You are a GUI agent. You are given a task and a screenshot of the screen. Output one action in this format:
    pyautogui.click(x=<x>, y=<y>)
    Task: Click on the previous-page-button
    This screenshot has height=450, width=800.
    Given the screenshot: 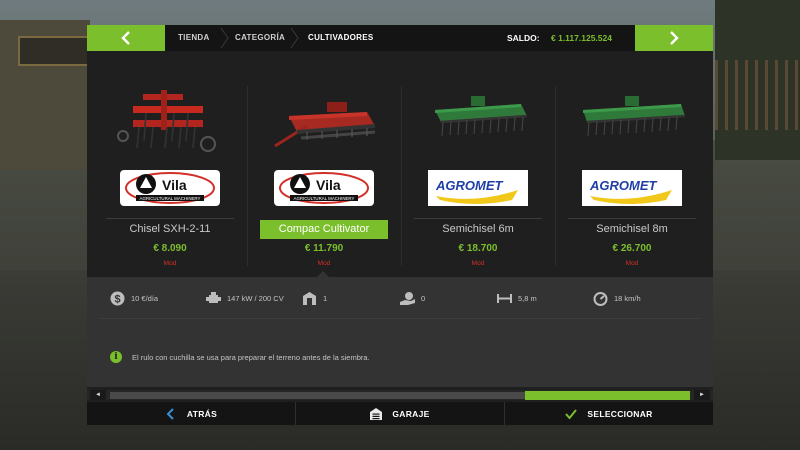 What is the action you would take?
    pyautogui.click(x=126, y=38)
    